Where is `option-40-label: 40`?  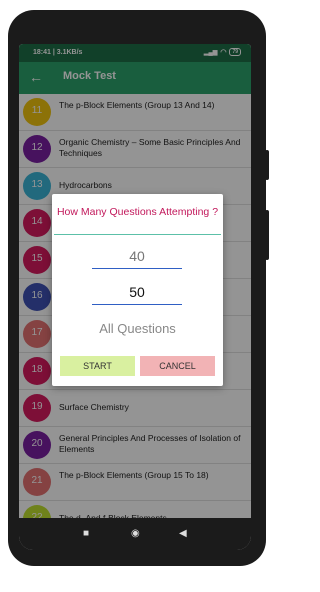
option-40-label: 40 is located at coordinates (137, 256).